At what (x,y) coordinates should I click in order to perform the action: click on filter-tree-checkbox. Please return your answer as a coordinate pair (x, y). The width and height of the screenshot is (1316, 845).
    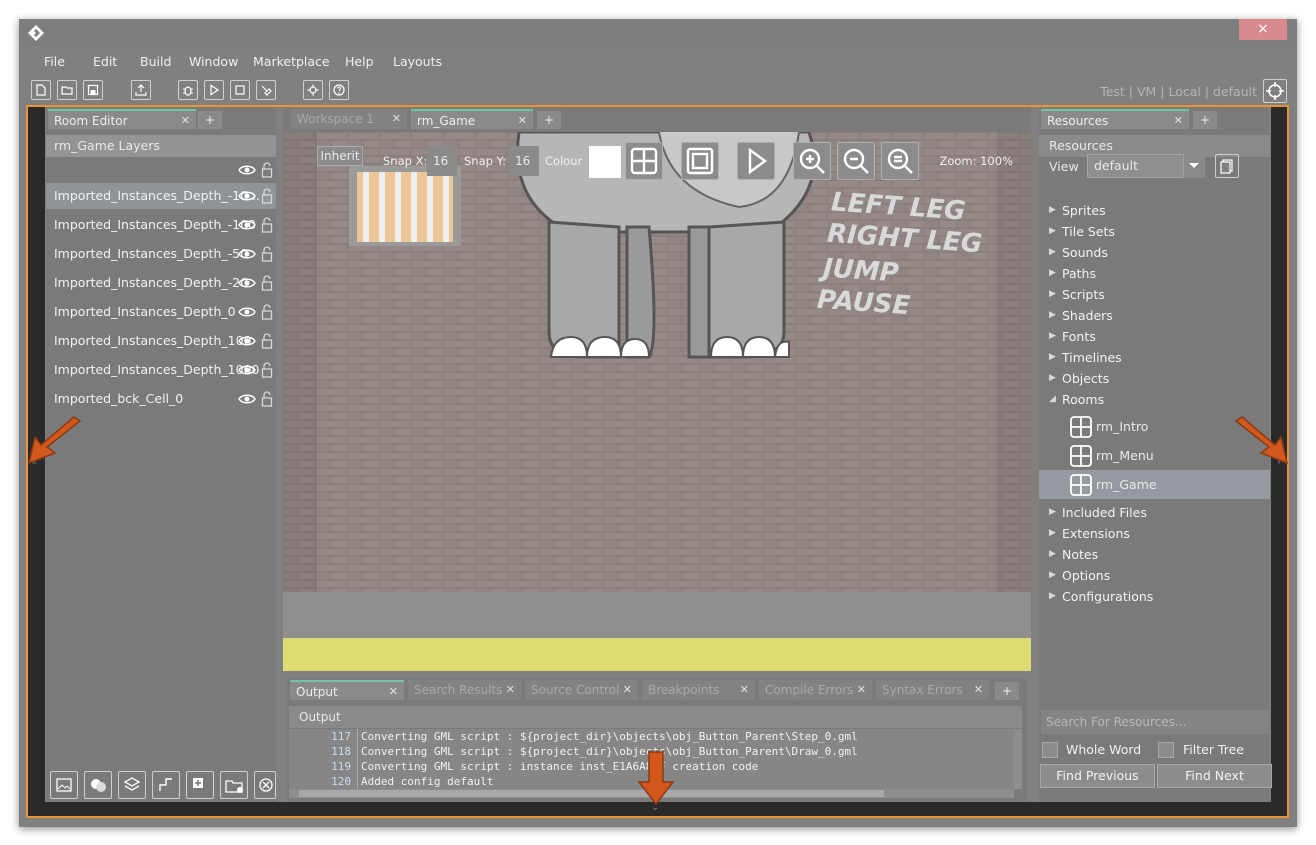
    Looking at the image, I should click on (1166, 750).